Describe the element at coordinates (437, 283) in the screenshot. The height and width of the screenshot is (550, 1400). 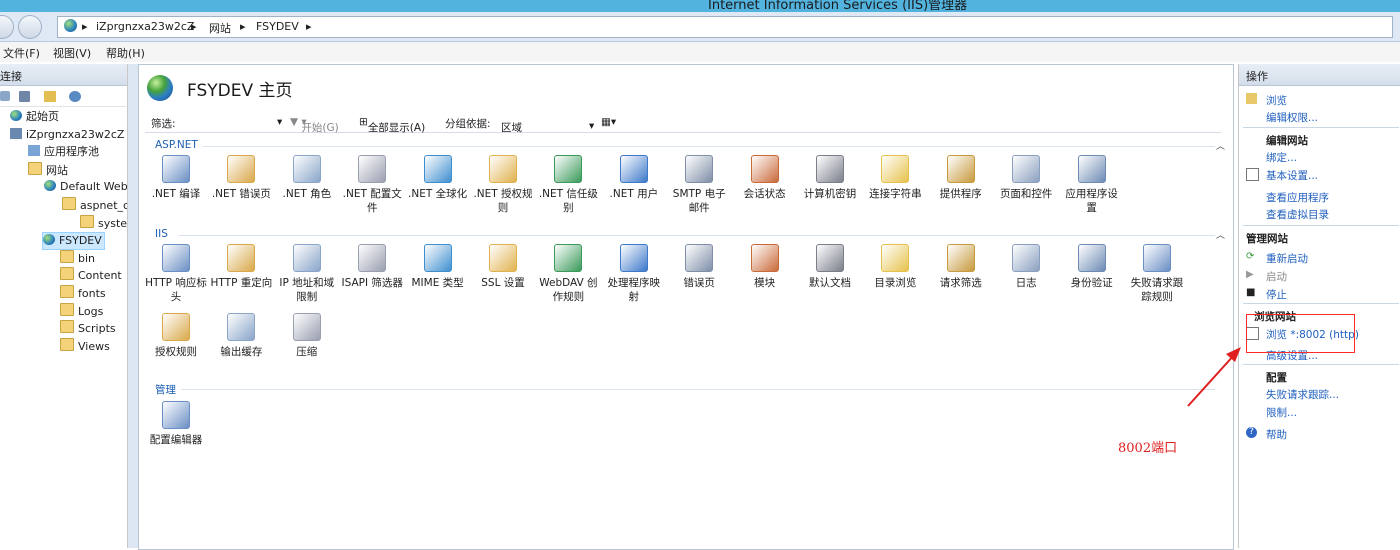
I see `feature-label: MIME 类型` at that location.